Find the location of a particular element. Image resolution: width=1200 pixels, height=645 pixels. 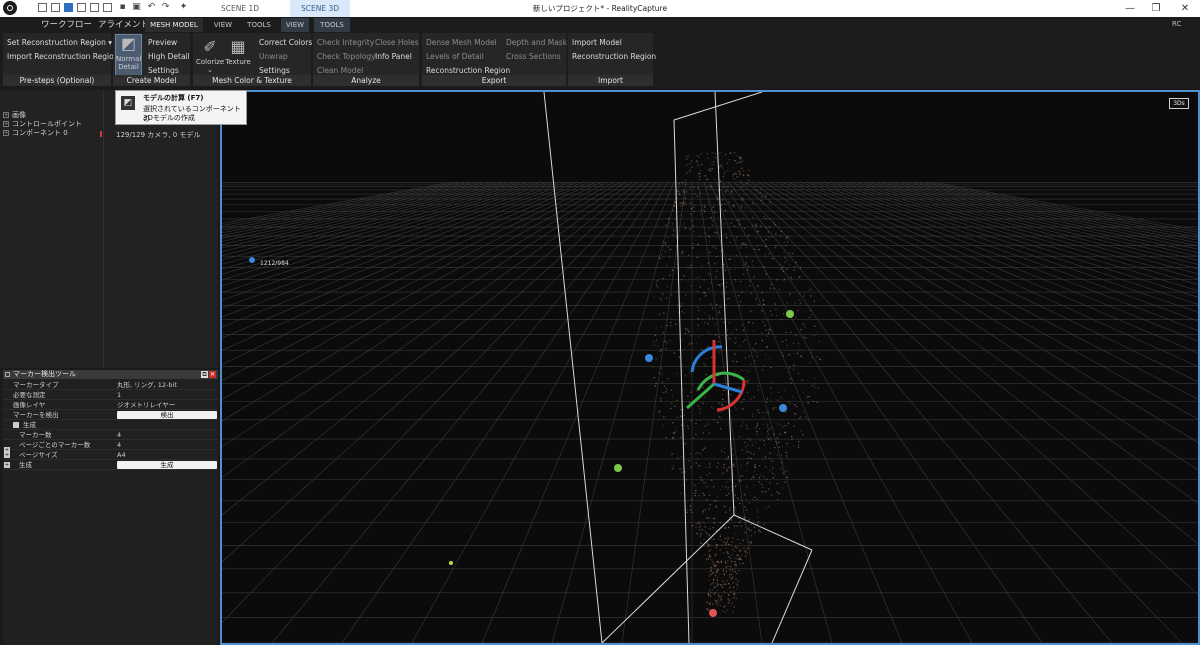

tab-scene-3d: SCENE 3D is located at coordinates (320, 8).